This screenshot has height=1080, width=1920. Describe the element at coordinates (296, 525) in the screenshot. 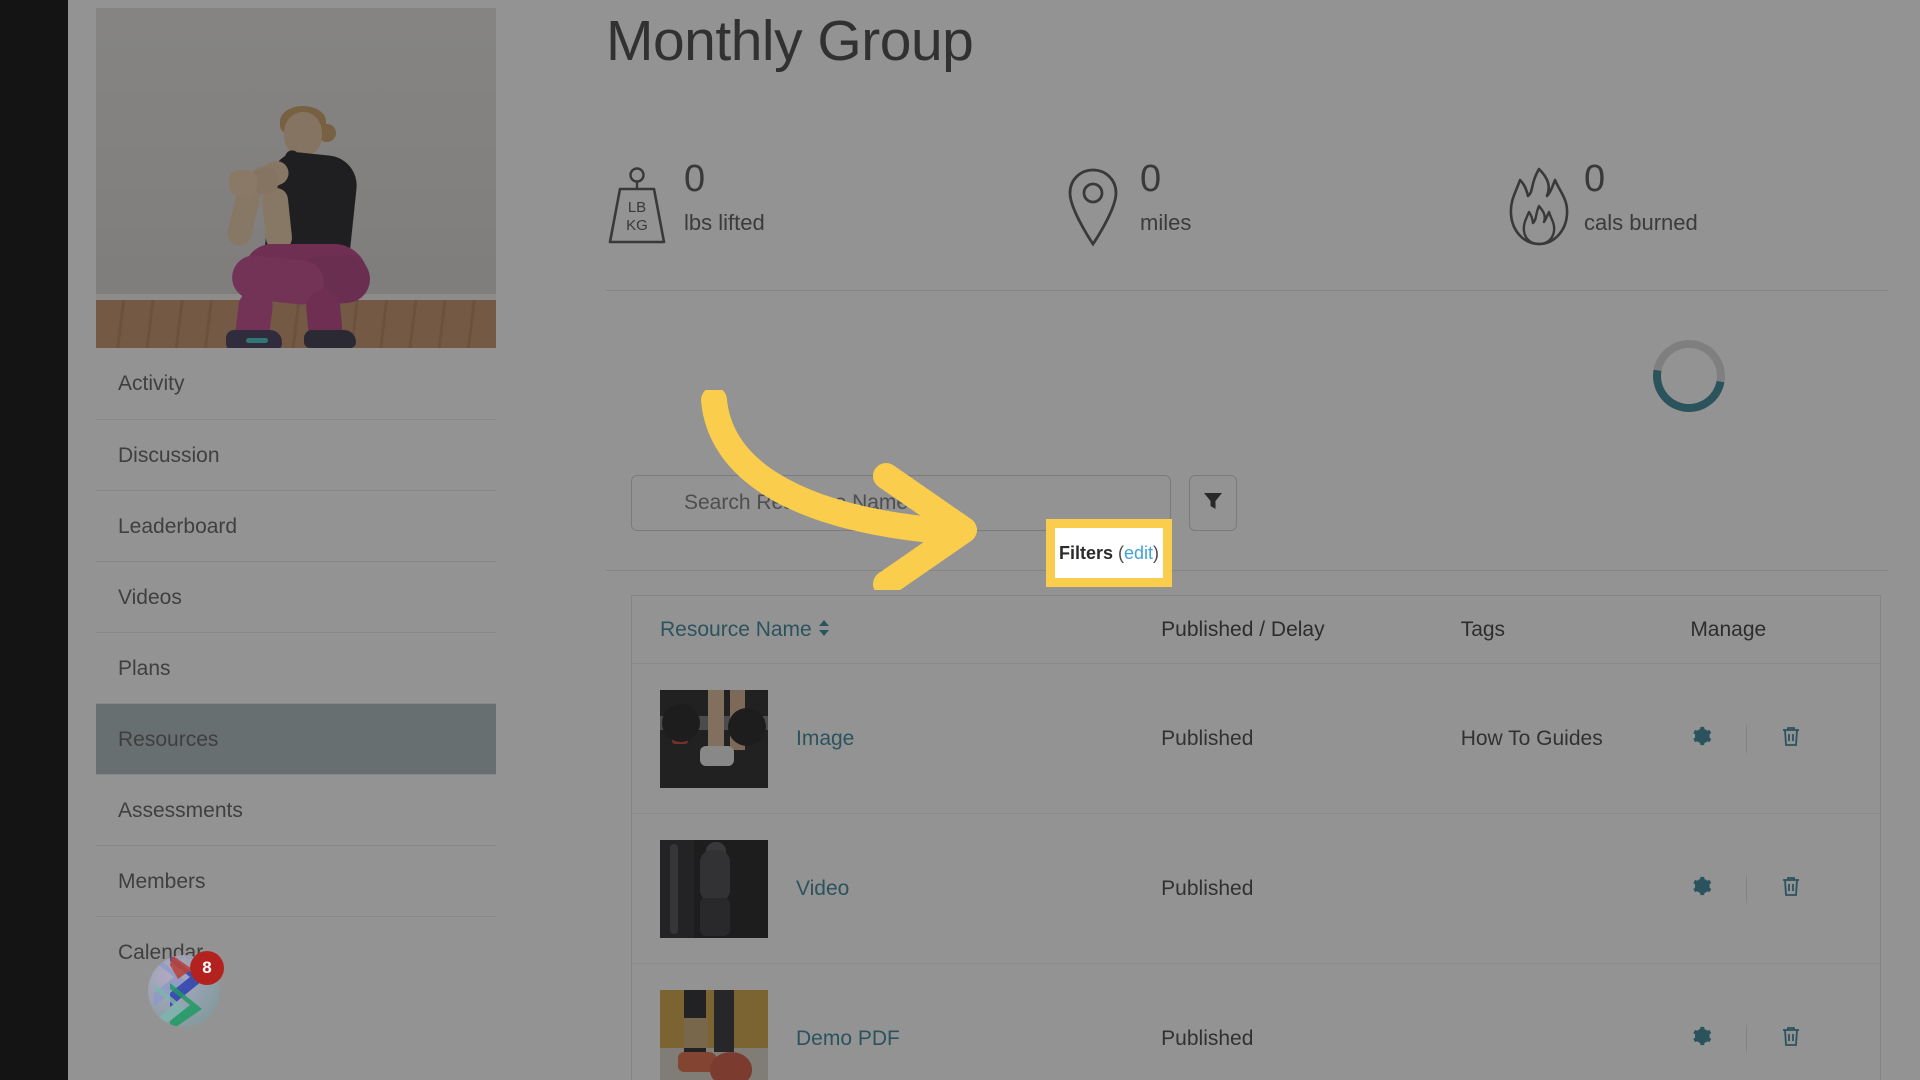

I see `sidebar-item-leaderboard: Leaderboard` at that location.